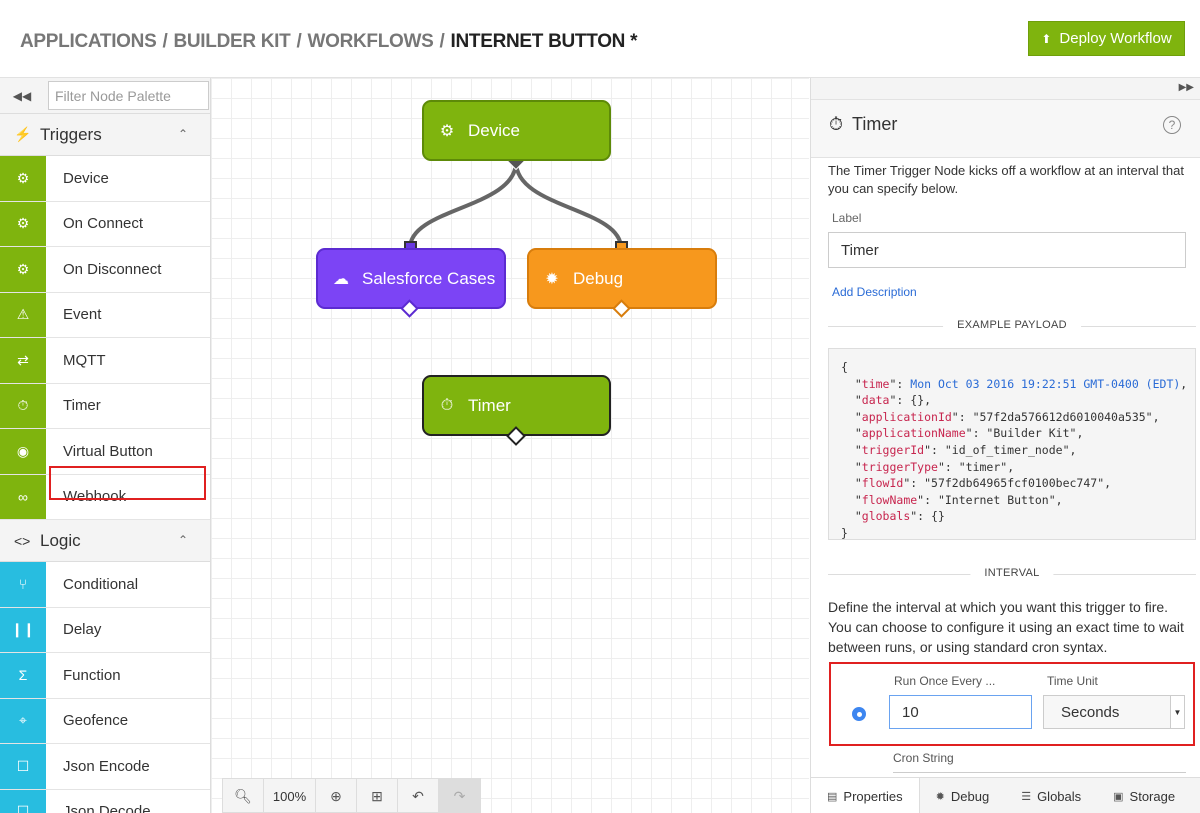  Describe the element at coordinates (105, 315) in the screenshot. I see `palette-item-event: ⚠ Event` at that location.